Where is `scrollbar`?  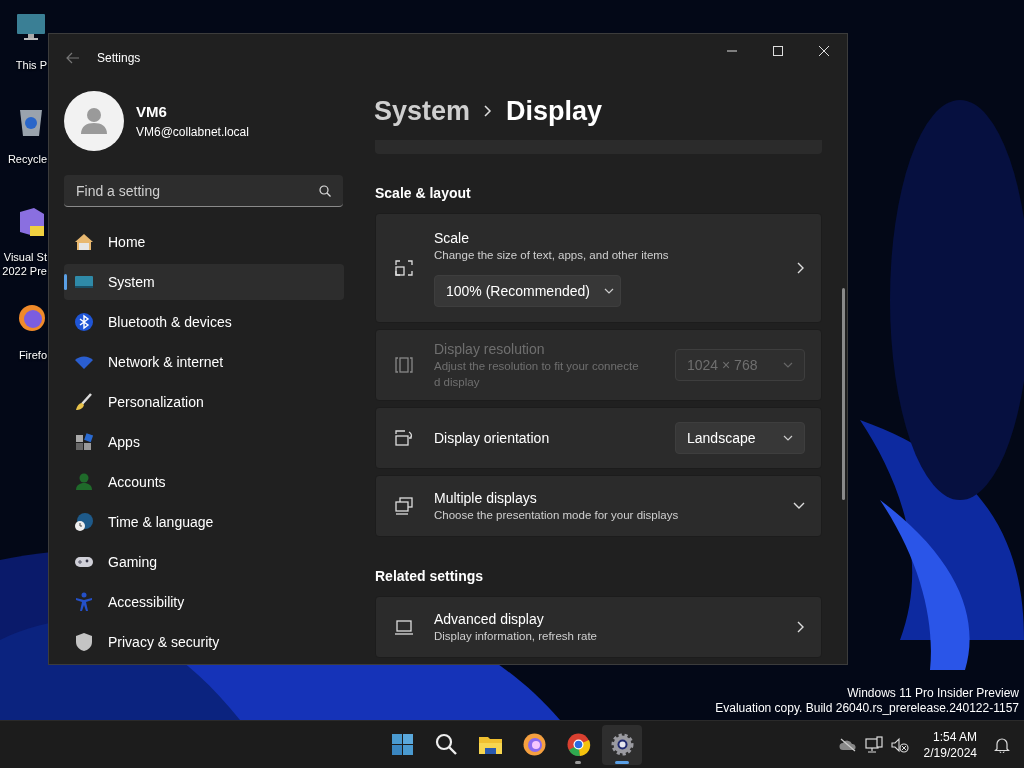
scrollbar is located at coordinates (843, 394).